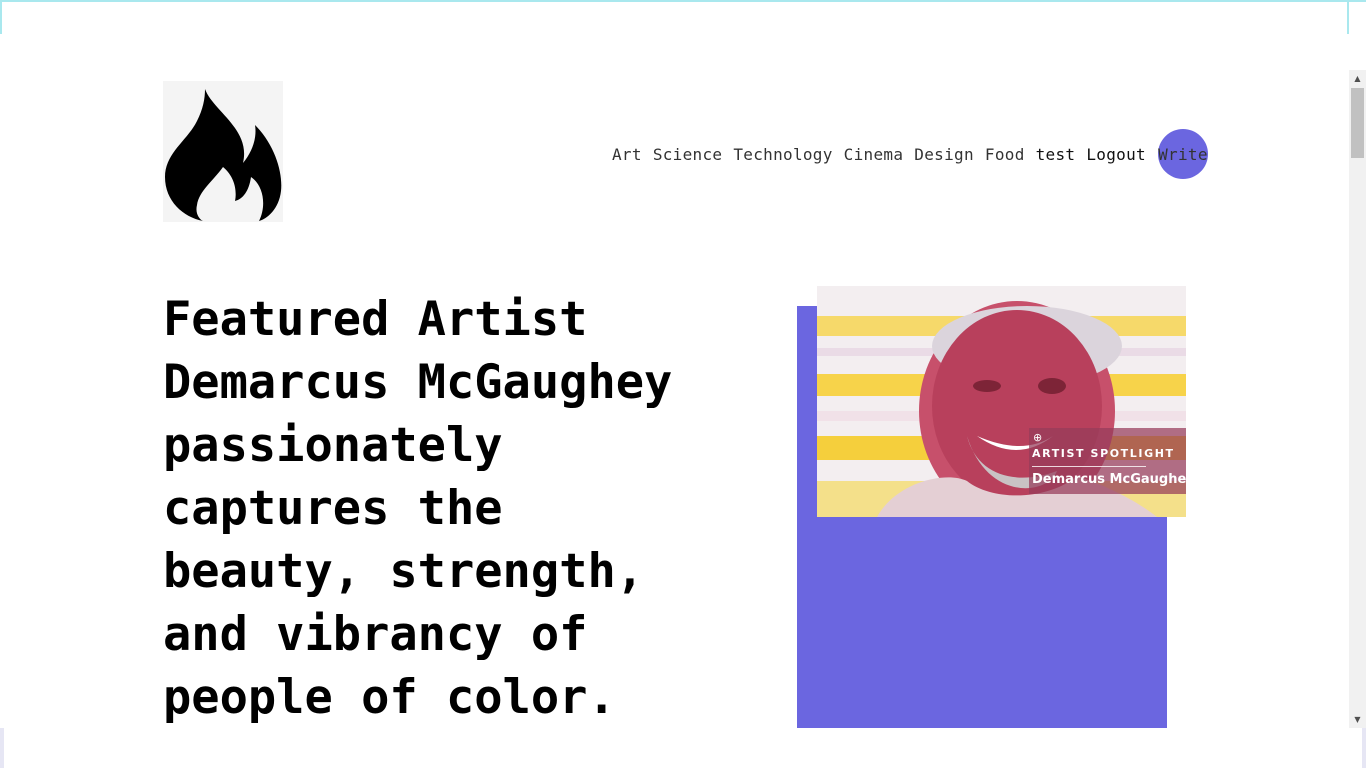 This screenshot has height=768, width=1366. What do you see at coordinates (627, 154) in the screenshot?
I see `nav-item-art: Art` at bounding box center [627, 154].